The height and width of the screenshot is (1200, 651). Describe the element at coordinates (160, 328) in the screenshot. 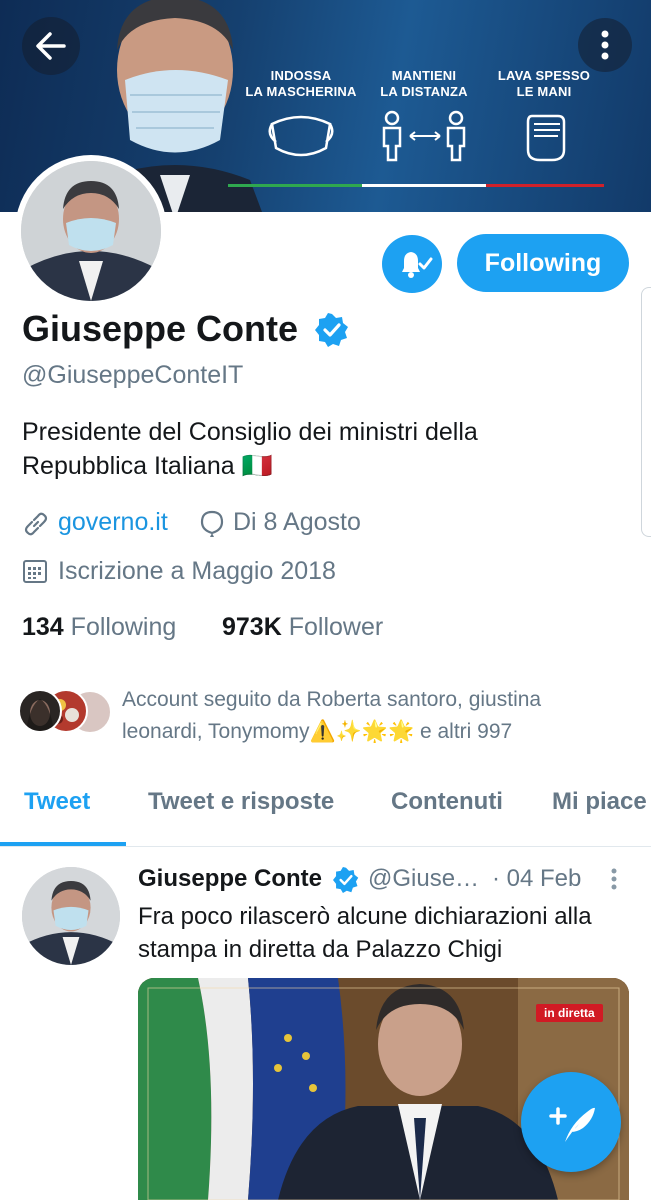

I see `profile-name: Giuseppe Conte` at that location.